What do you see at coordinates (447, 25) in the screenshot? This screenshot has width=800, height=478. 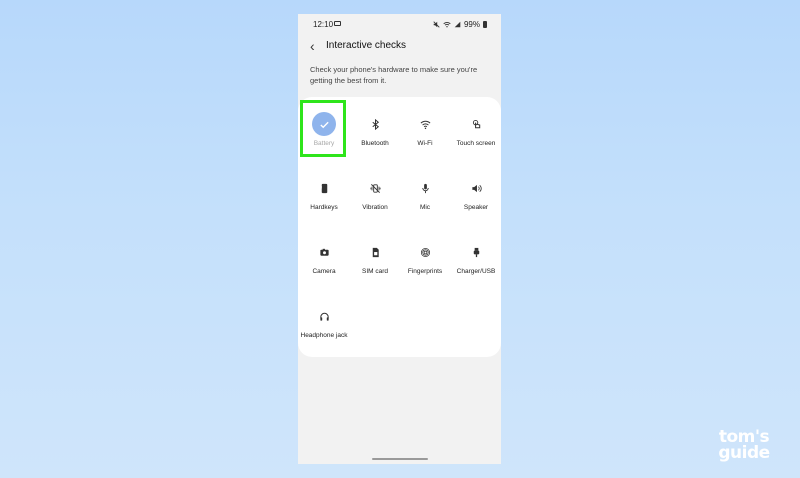 I see `wifi-status-icon` at bounding box center [447, 25].